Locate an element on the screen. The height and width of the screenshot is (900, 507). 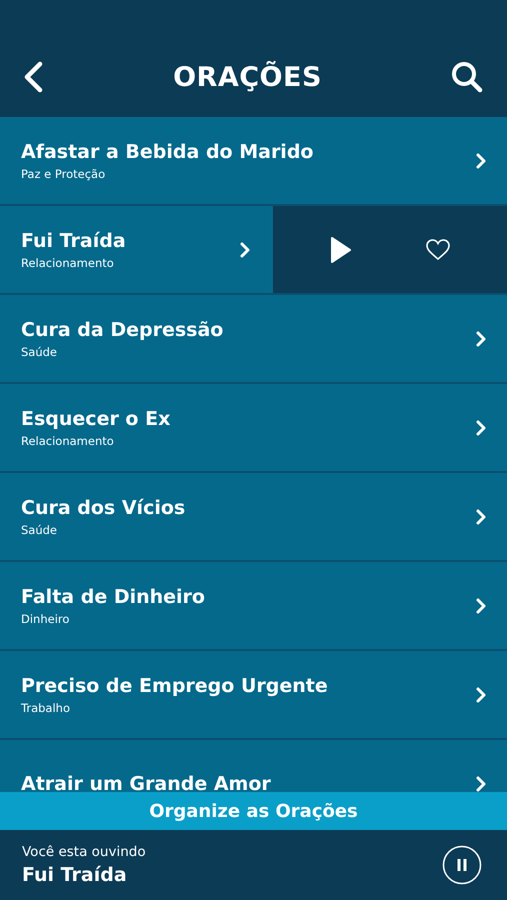
prayer-title: Cura da Depressão is located at coordinates (122, 329).